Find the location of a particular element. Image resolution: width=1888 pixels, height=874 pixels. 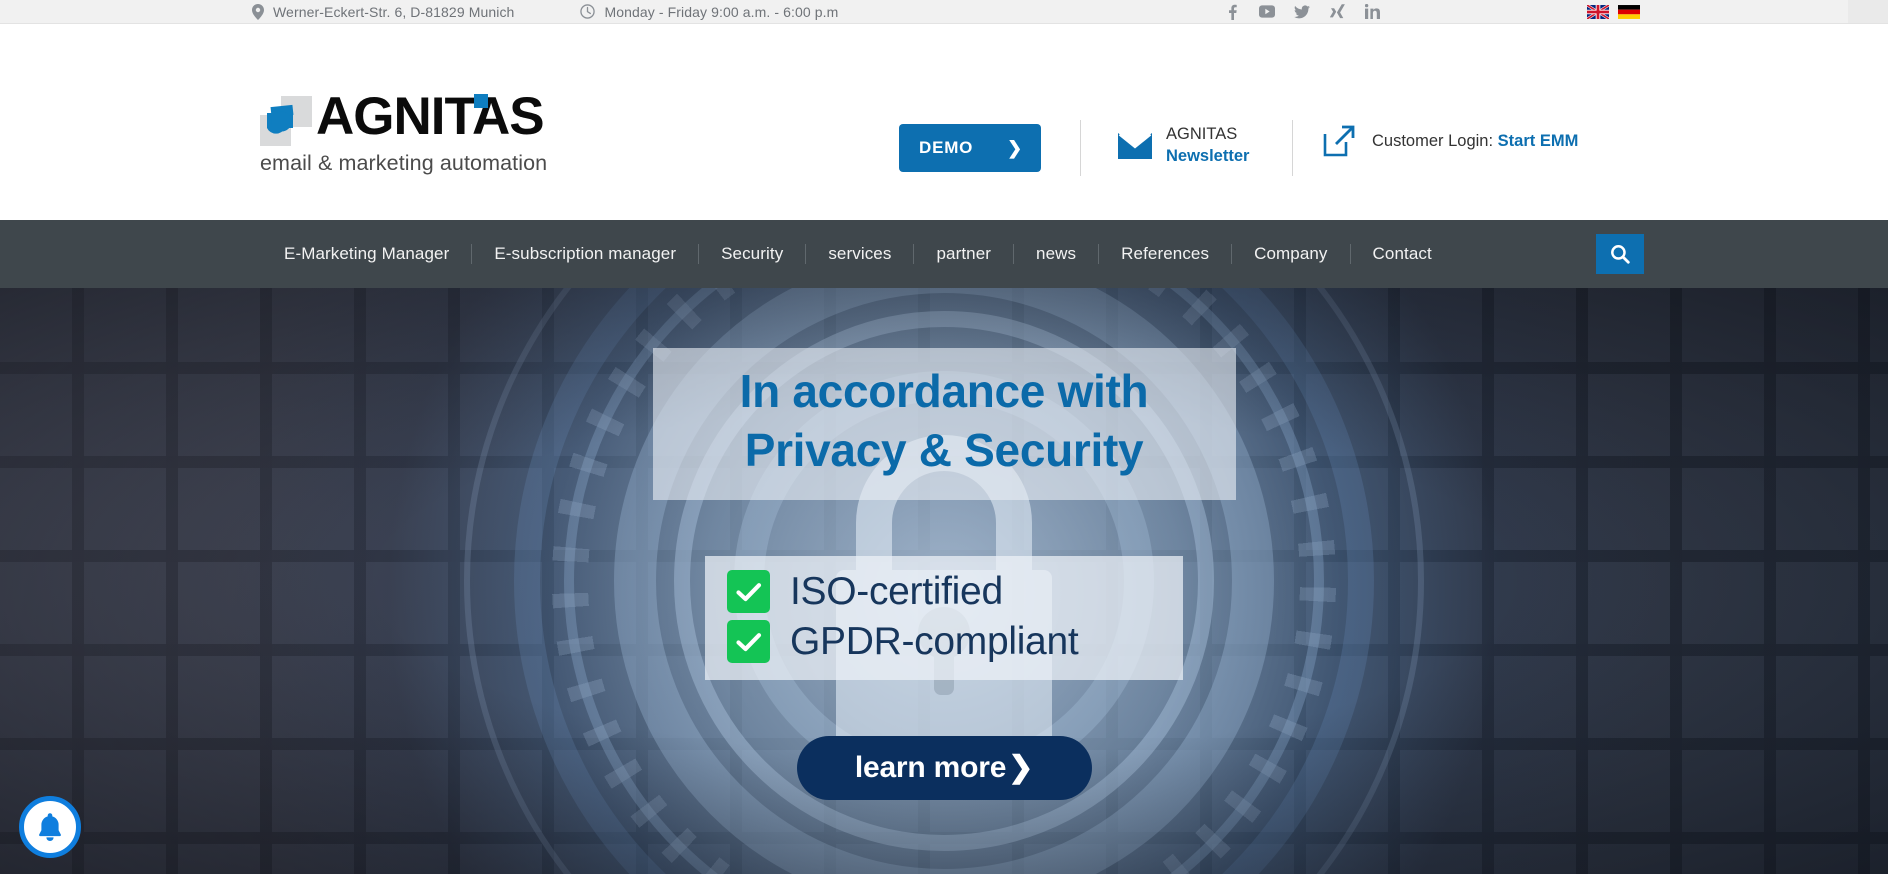

nav-item-services: services is located at coordinates (859, 254).